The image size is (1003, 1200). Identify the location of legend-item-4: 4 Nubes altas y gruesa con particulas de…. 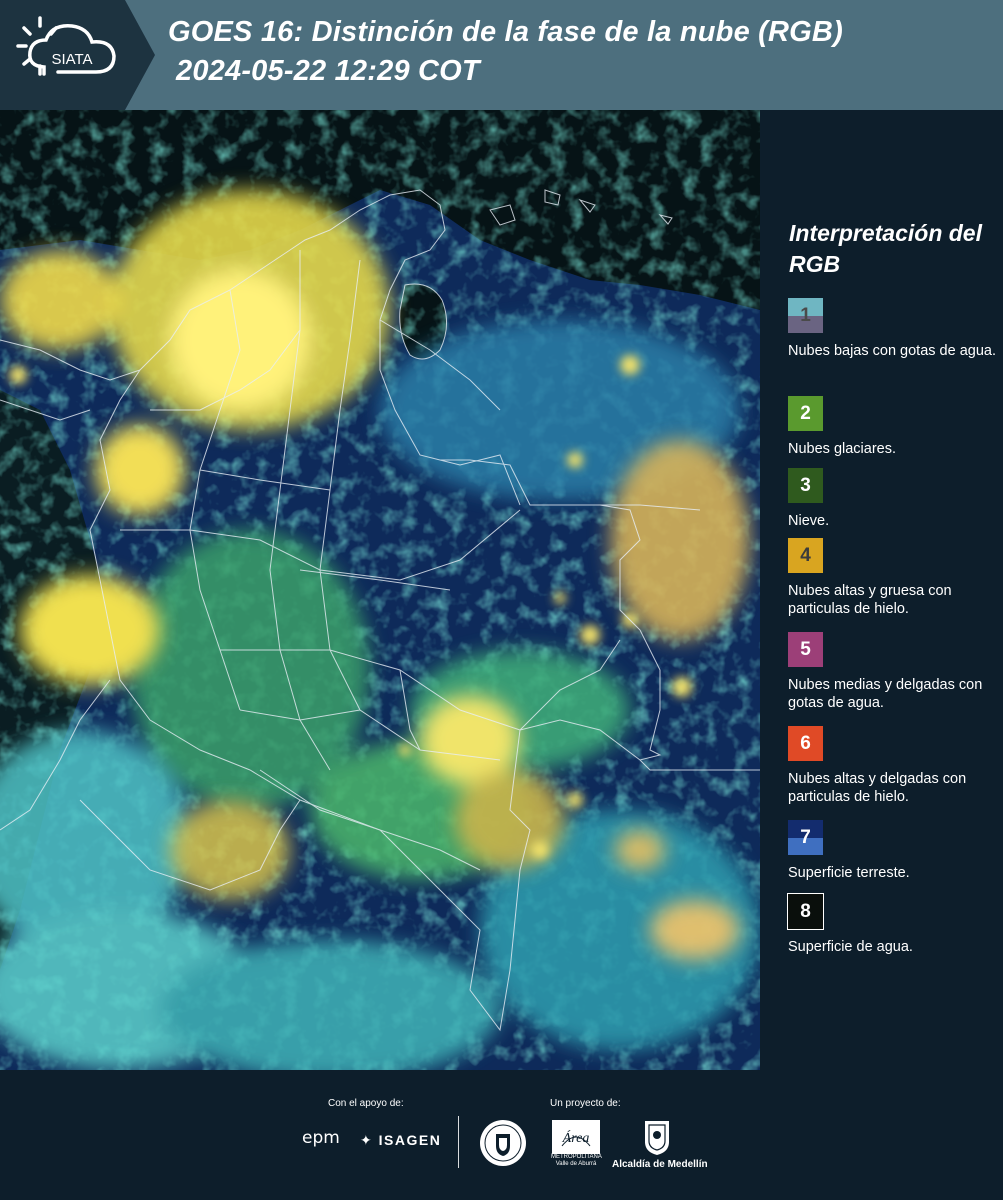
(894, 578).